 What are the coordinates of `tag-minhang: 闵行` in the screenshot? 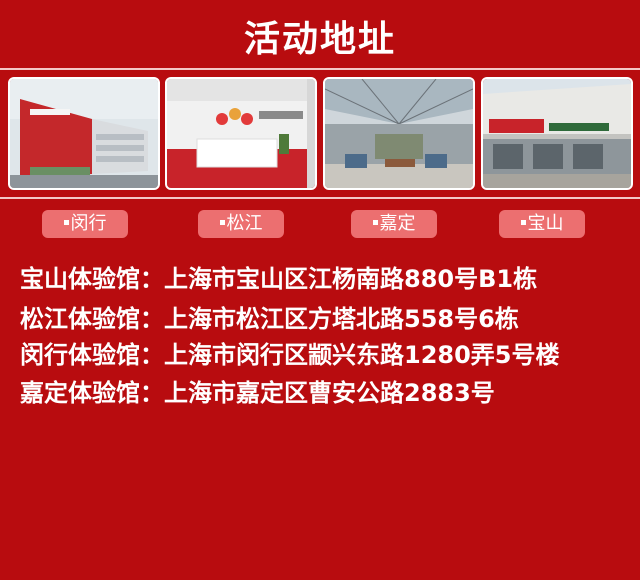 It's located at (85, 224).